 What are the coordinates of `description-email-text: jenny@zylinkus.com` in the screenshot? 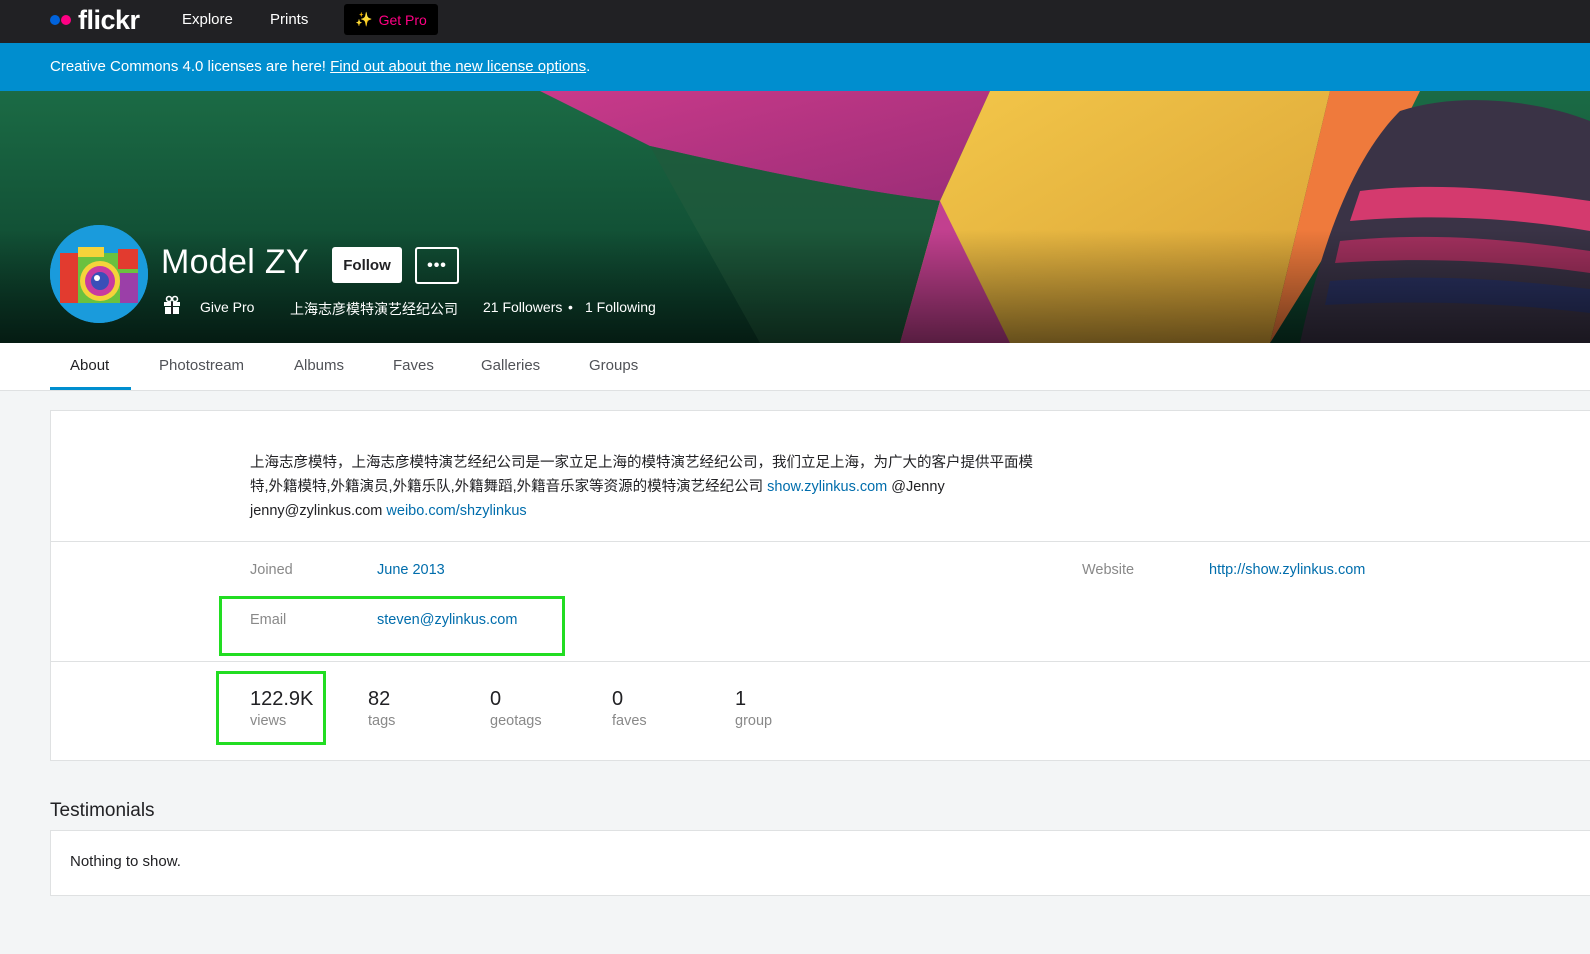 It's located at (318, 511).